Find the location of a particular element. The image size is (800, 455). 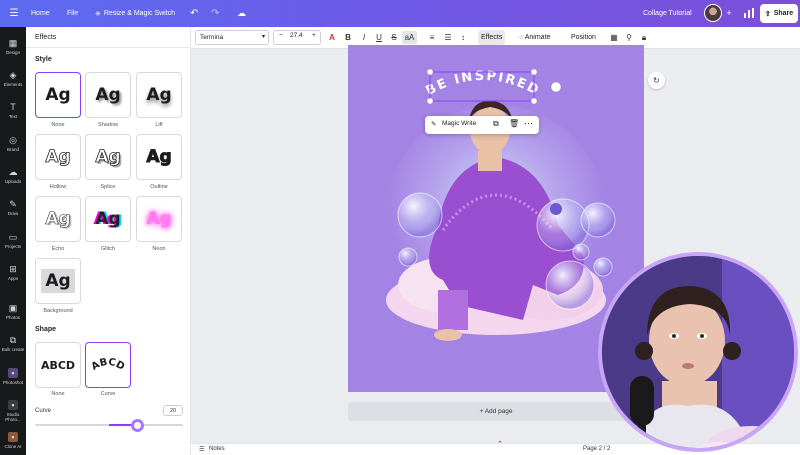

style-outline: Ag is located at coordinates (159, 157).